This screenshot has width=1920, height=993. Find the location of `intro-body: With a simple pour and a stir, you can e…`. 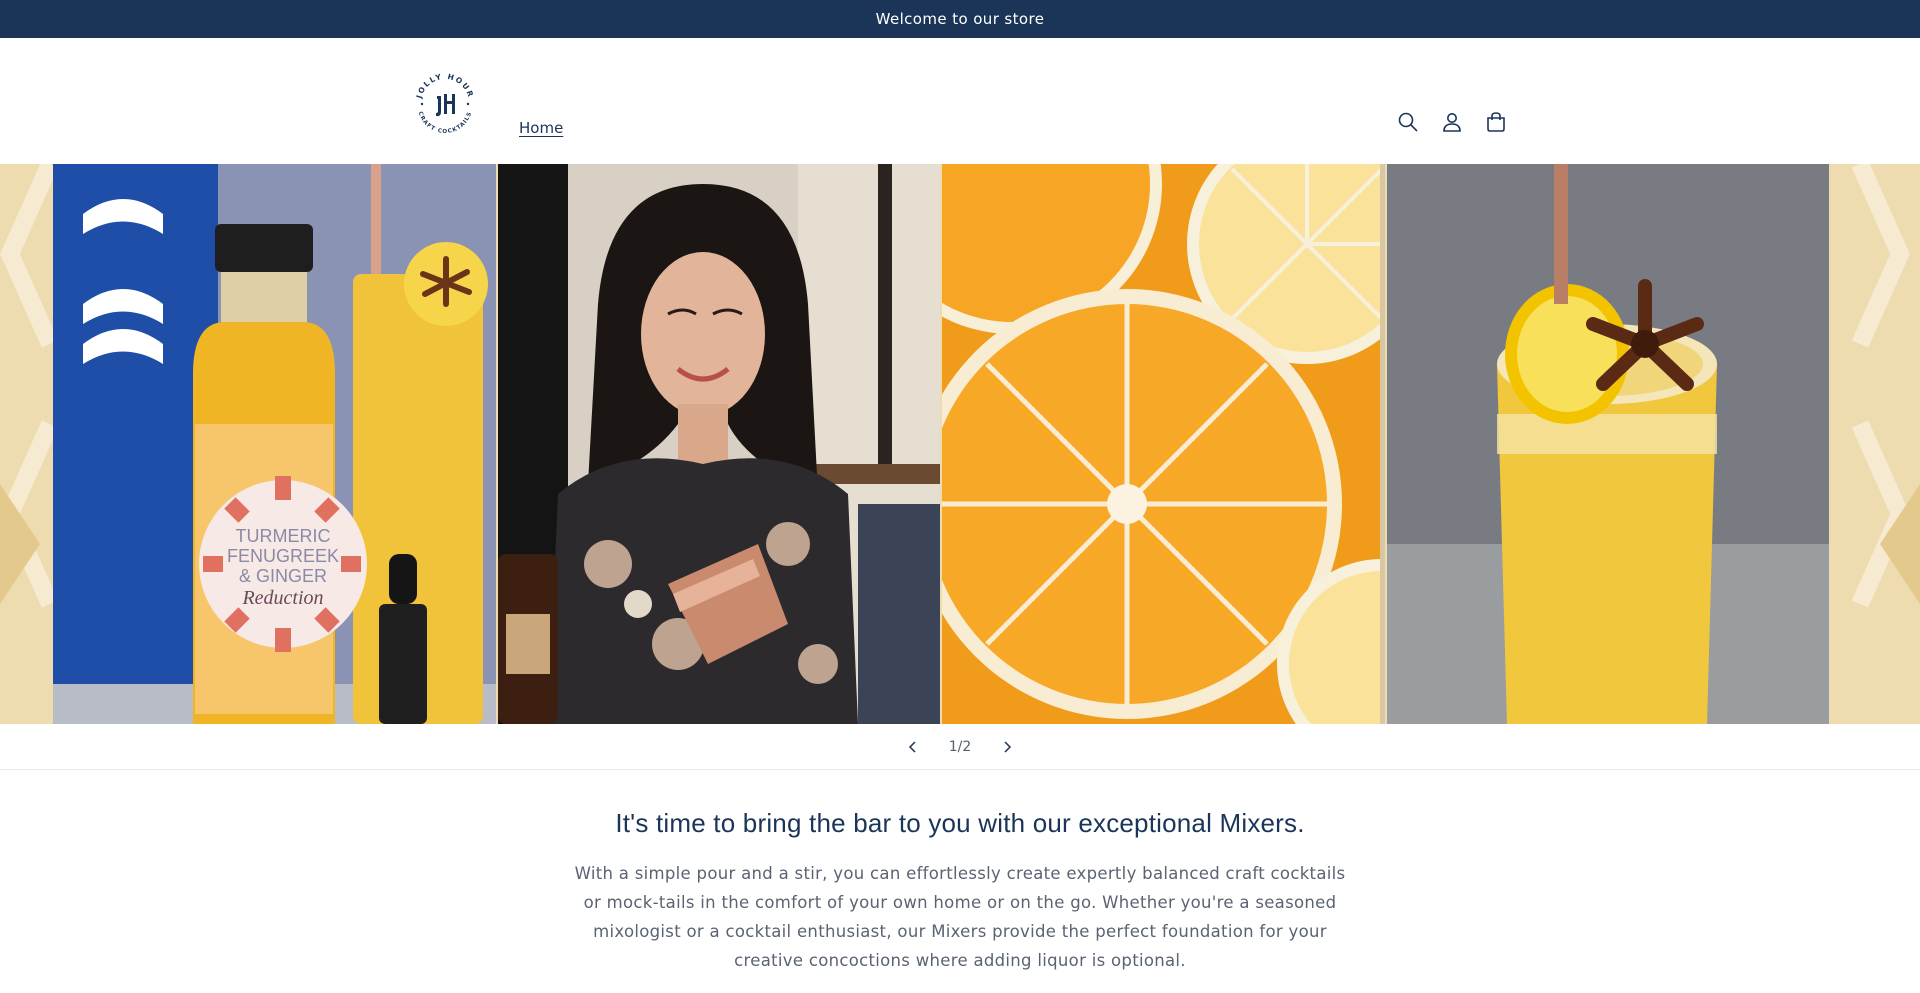

intro-body: With a simple pour and a stir, you can e… is located at coordinates (960, 917).